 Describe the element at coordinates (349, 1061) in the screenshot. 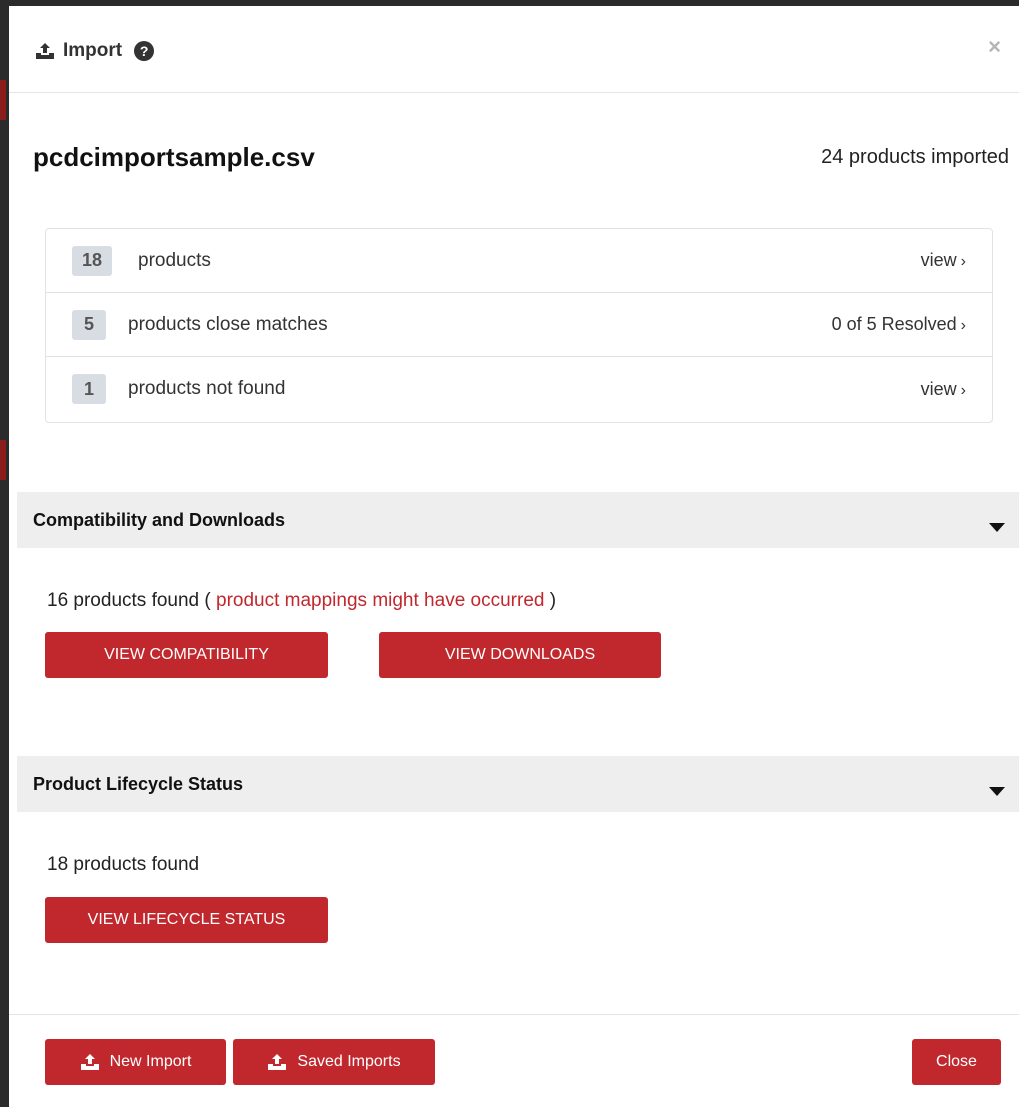

I see `button-label: Saved Imports` at that location.